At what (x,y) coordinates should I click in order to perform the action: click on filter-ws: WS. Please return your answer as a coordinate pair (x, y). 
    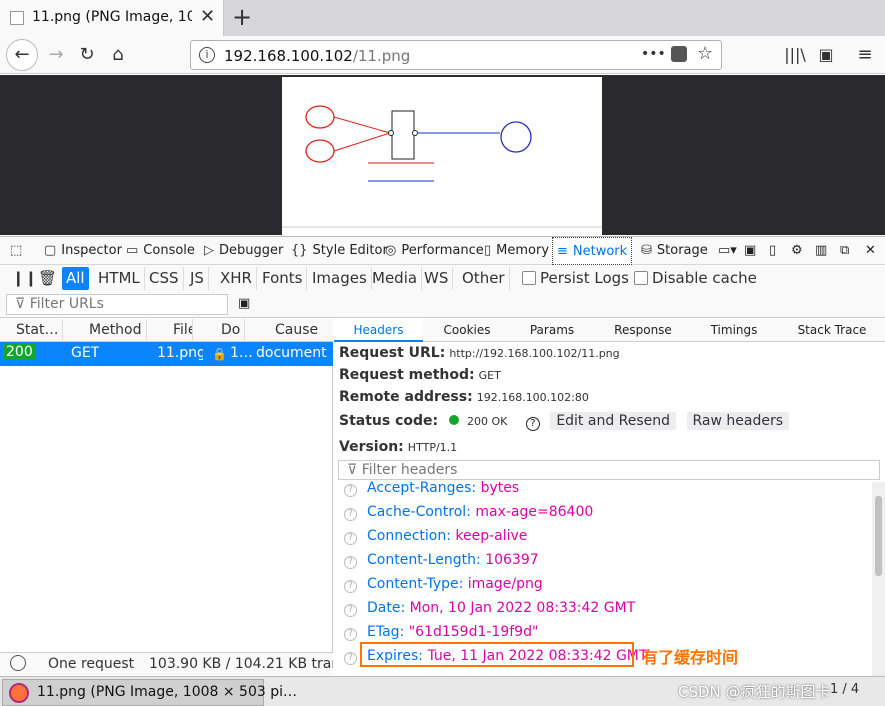
    Looking at the image, I should click on (437, 278).